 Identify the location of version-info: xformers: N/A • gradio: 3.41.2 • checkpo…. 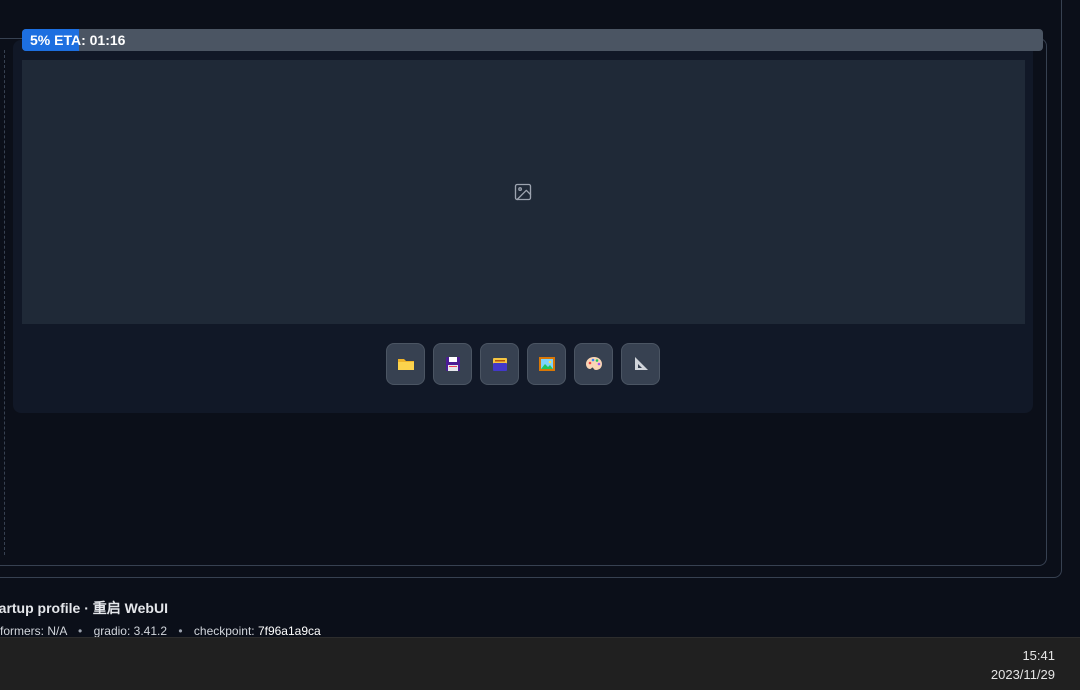
(160, 631).